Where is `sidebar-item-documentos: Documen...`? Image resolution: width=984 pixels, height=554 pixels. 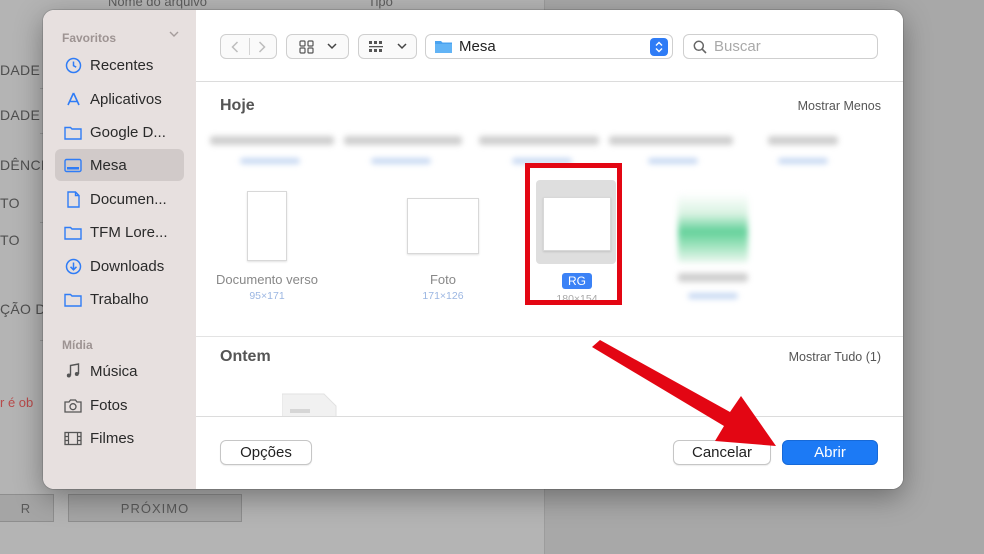 sidebar-item-documentos: Documen... is located at coordinates (119, 199).